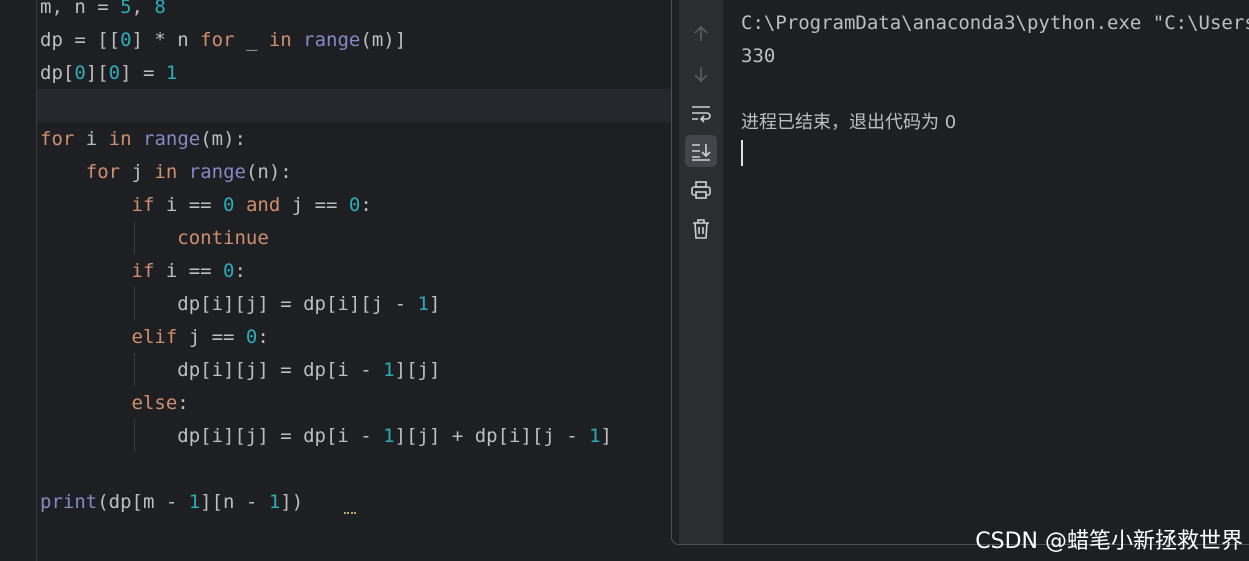 Image resolution: width=1249 pixels, height=561 pixels. I want to click on code-text: i, so click(91, 139).